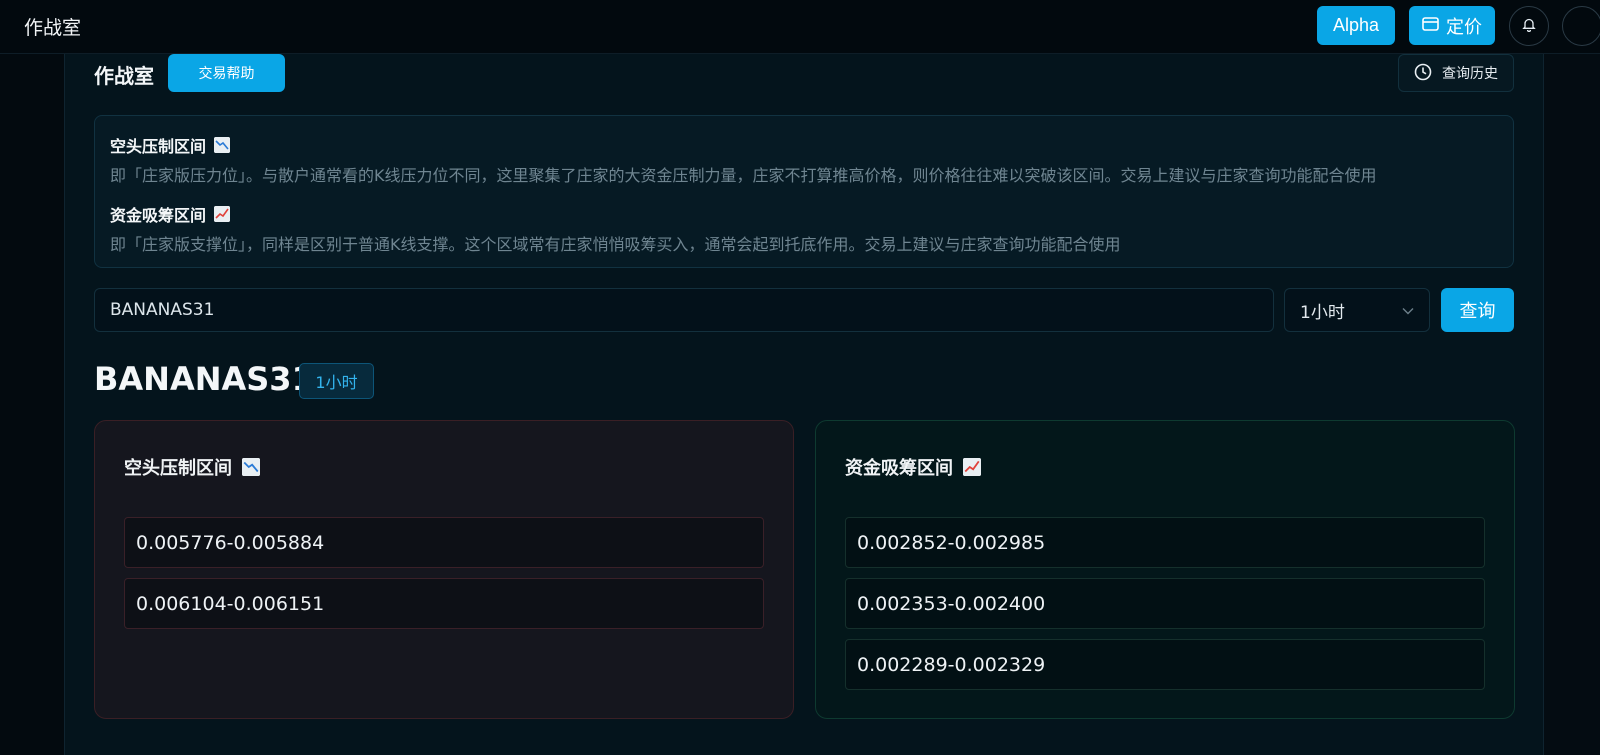  I want to click on long-card-title: 资金吸筹区间, so click(913, 467).